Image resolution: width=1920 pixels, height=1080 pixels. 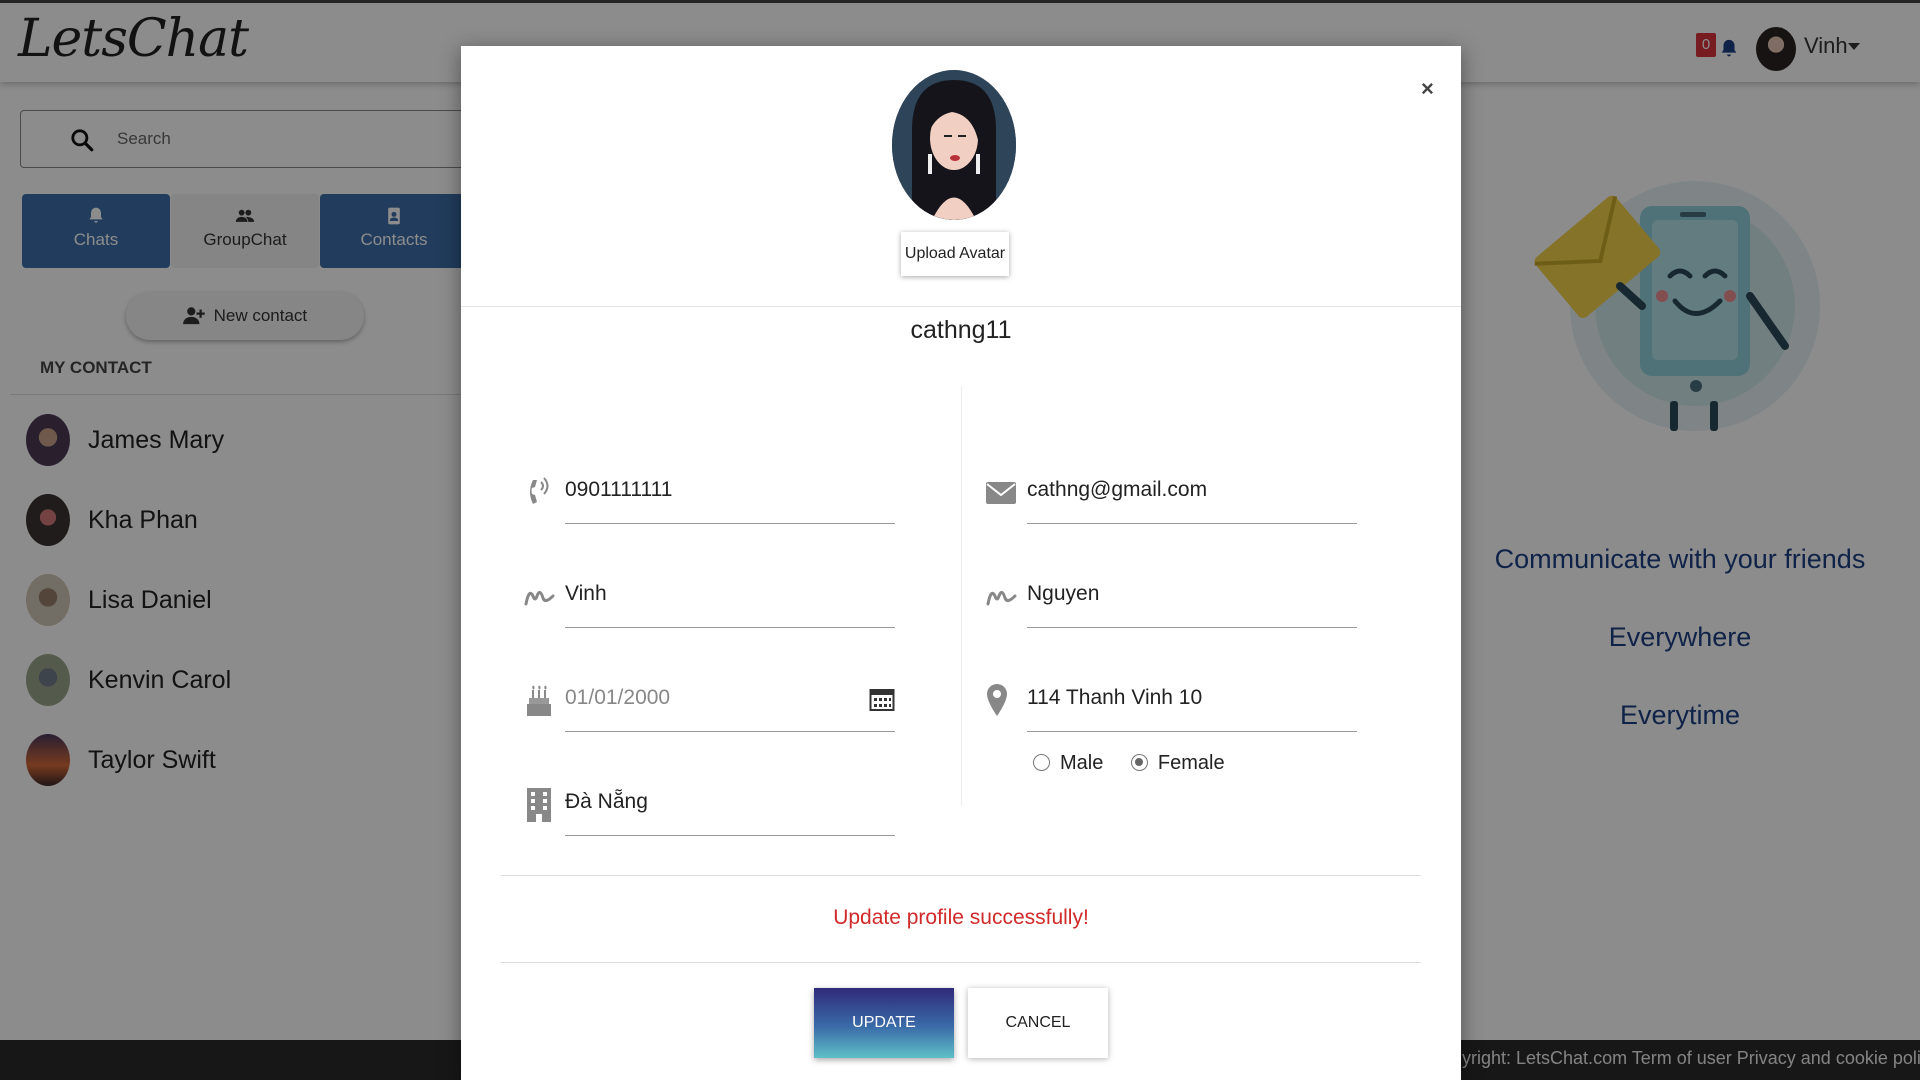 What do you see at coordinates (955, 254) in the screenshot?
I see `upload-avatar-button: Upload Avatar` at bounding box center [955, 254].